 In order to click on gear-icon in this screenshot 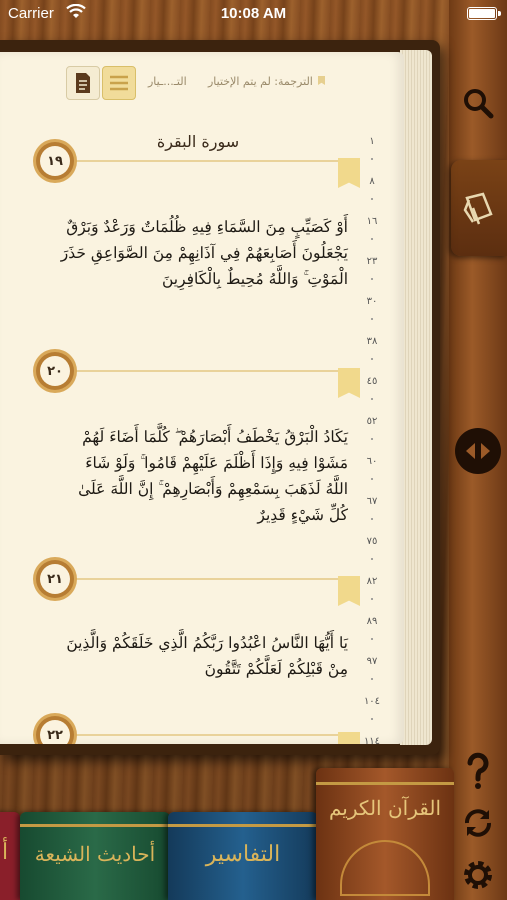, I will do `click(478, 875)`.